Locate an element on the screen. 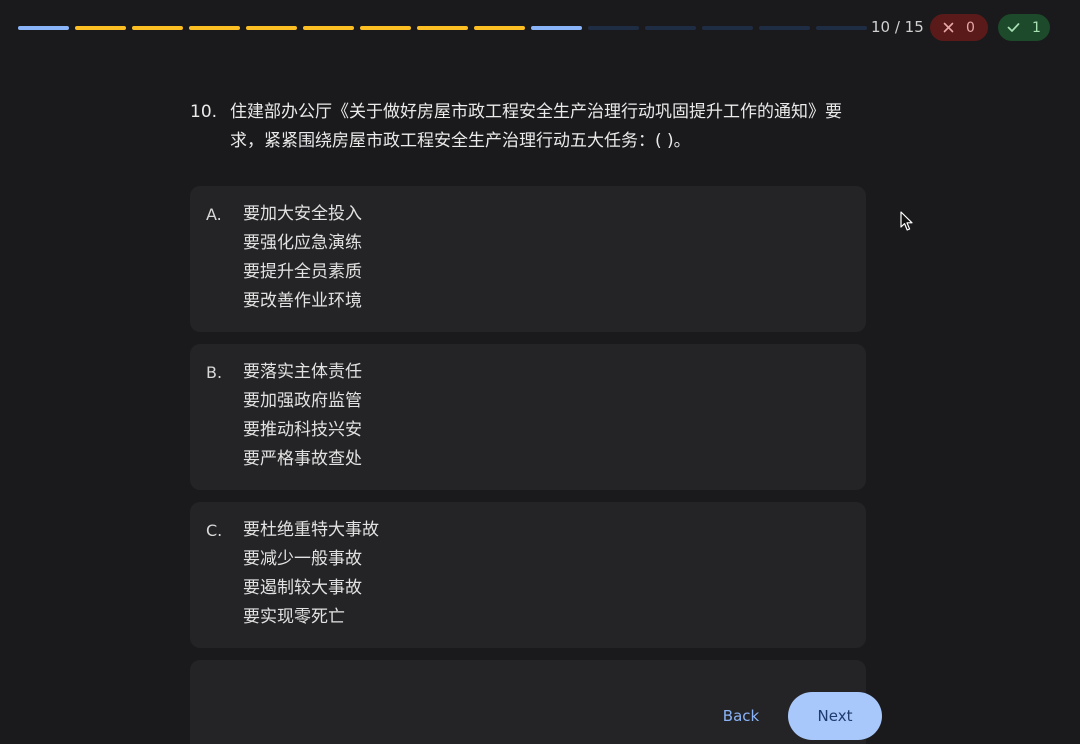  question-number: 10. is located at coordinates (204, 112).